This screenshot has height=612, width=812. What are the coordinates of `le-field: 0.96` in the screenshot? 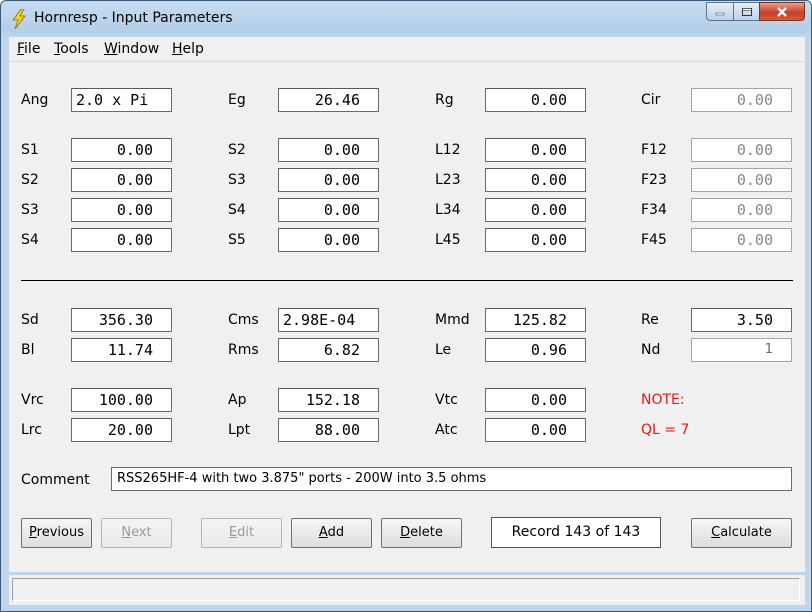 It's located at (535, 350).